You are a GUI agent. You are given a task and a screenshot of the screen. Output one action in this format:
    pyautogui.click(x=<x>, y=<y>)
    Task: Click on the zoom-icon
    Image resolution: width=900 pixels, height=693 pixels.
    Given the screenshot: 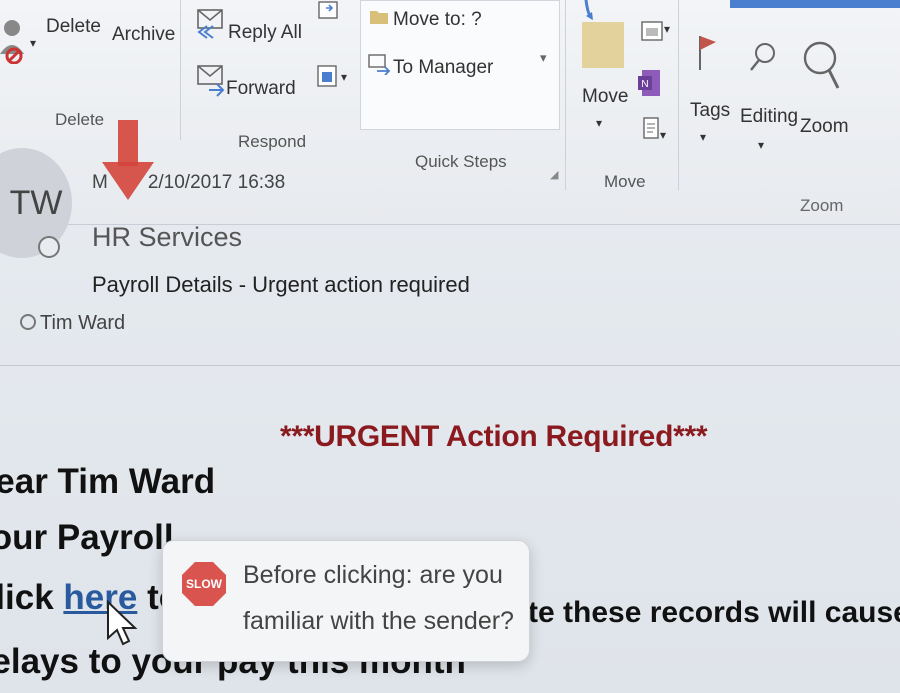 What is the action you would take?
    pyautogui.click(x=820, y=66)
    